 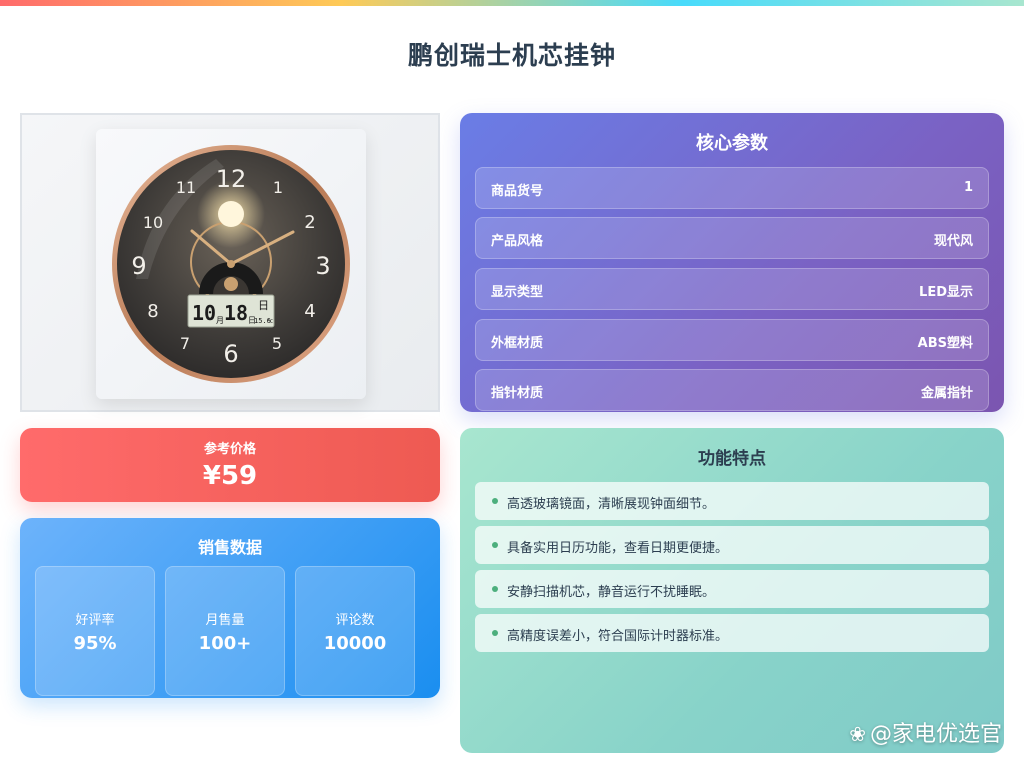 I want to click on param-value: 现代风, so click(x=953, y=241).